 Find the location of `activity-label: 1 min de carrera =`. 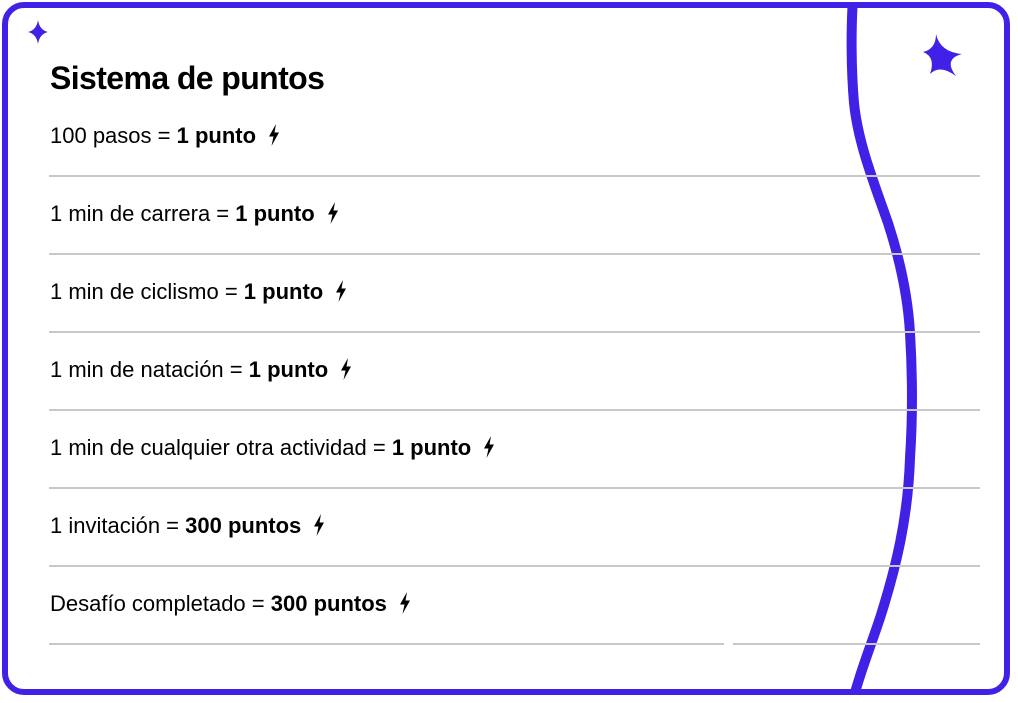

activity-label: 1 min de carrera = is located at coordinates (143, 213).